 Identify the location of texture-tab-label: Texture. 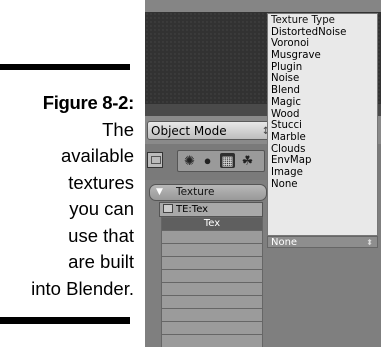
(195, 192).